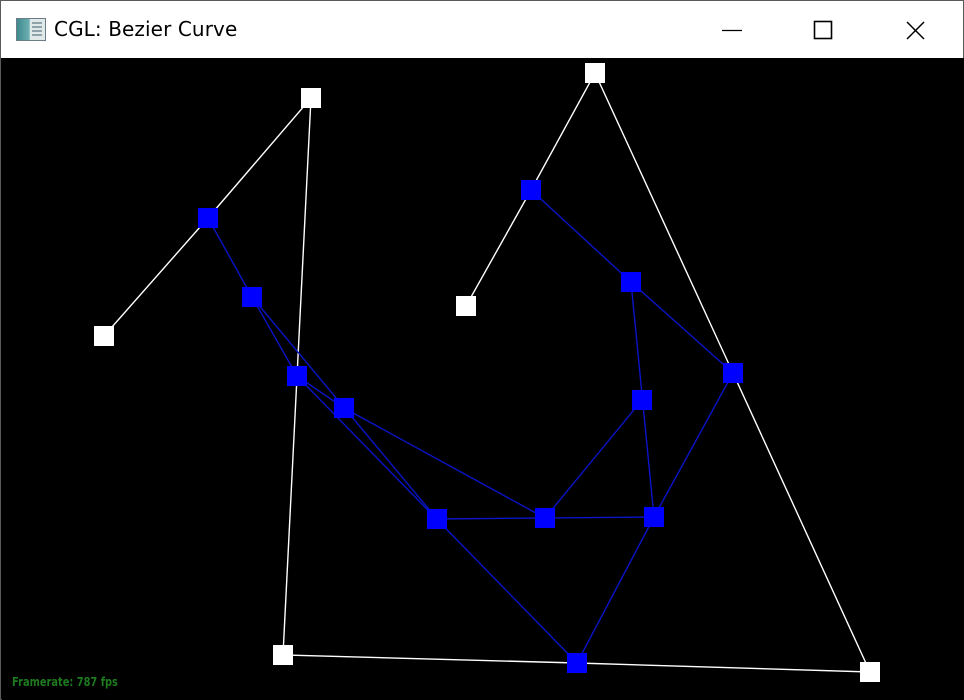 This screenshot has width=964, height=700. Describe the element at coordinates (65, 682) in the screenshot. I see `framerate-label: Framerate: 787 fps` at that location.